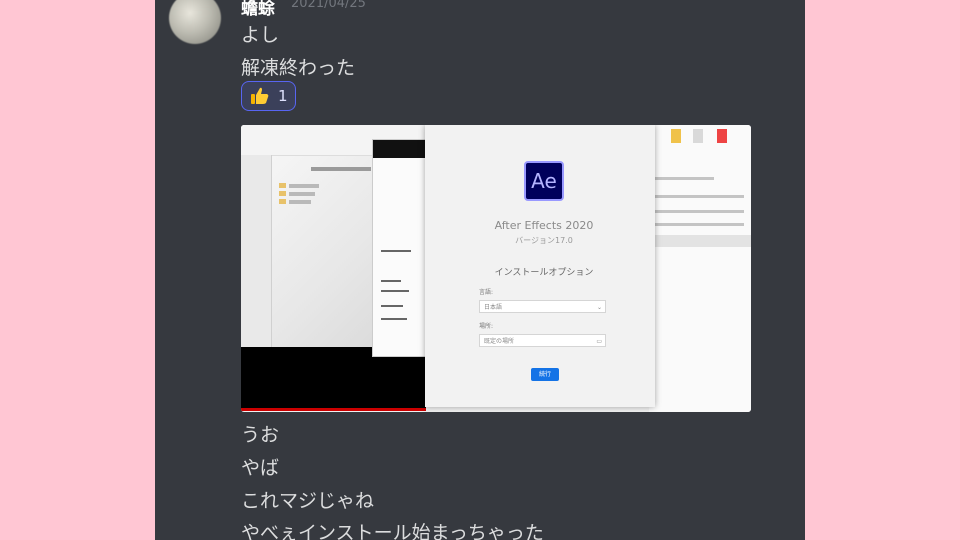 The image size is (960, 540). What do you see at coordinates (392, 531) in the screenshot?
I see `message-line: やべぇインストール始まっちゃった` at bounding box center [392, 531].